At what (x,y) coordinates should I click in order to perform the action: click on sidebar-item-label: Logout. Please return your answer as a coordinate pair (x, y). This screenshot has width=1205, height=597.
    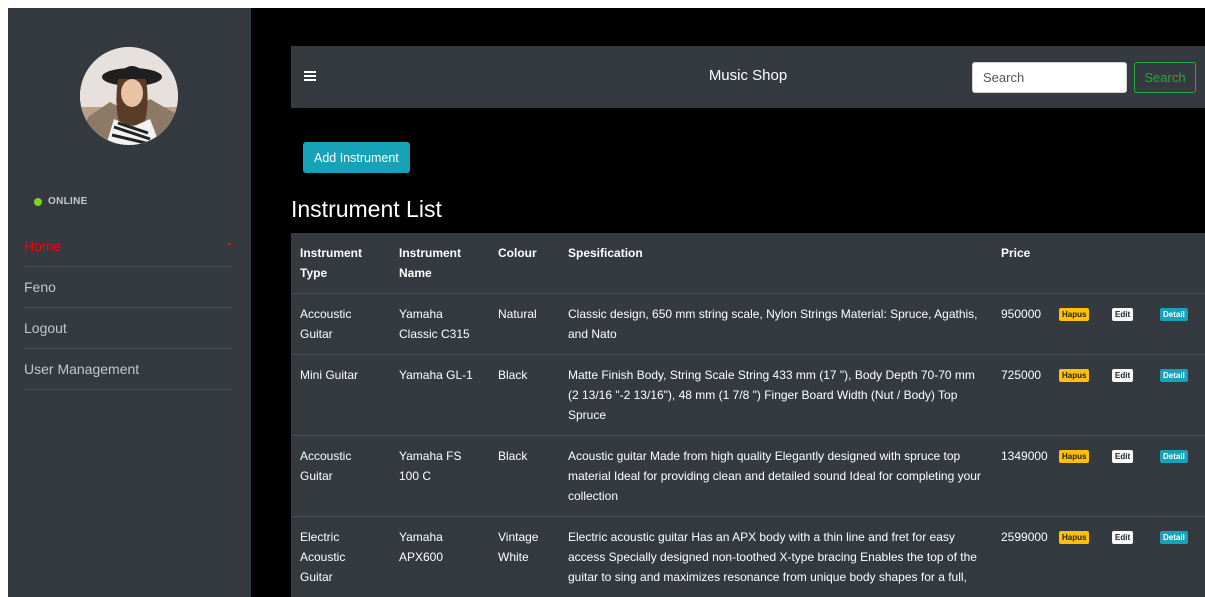
    Looking at the image, I should click on (45, 328).